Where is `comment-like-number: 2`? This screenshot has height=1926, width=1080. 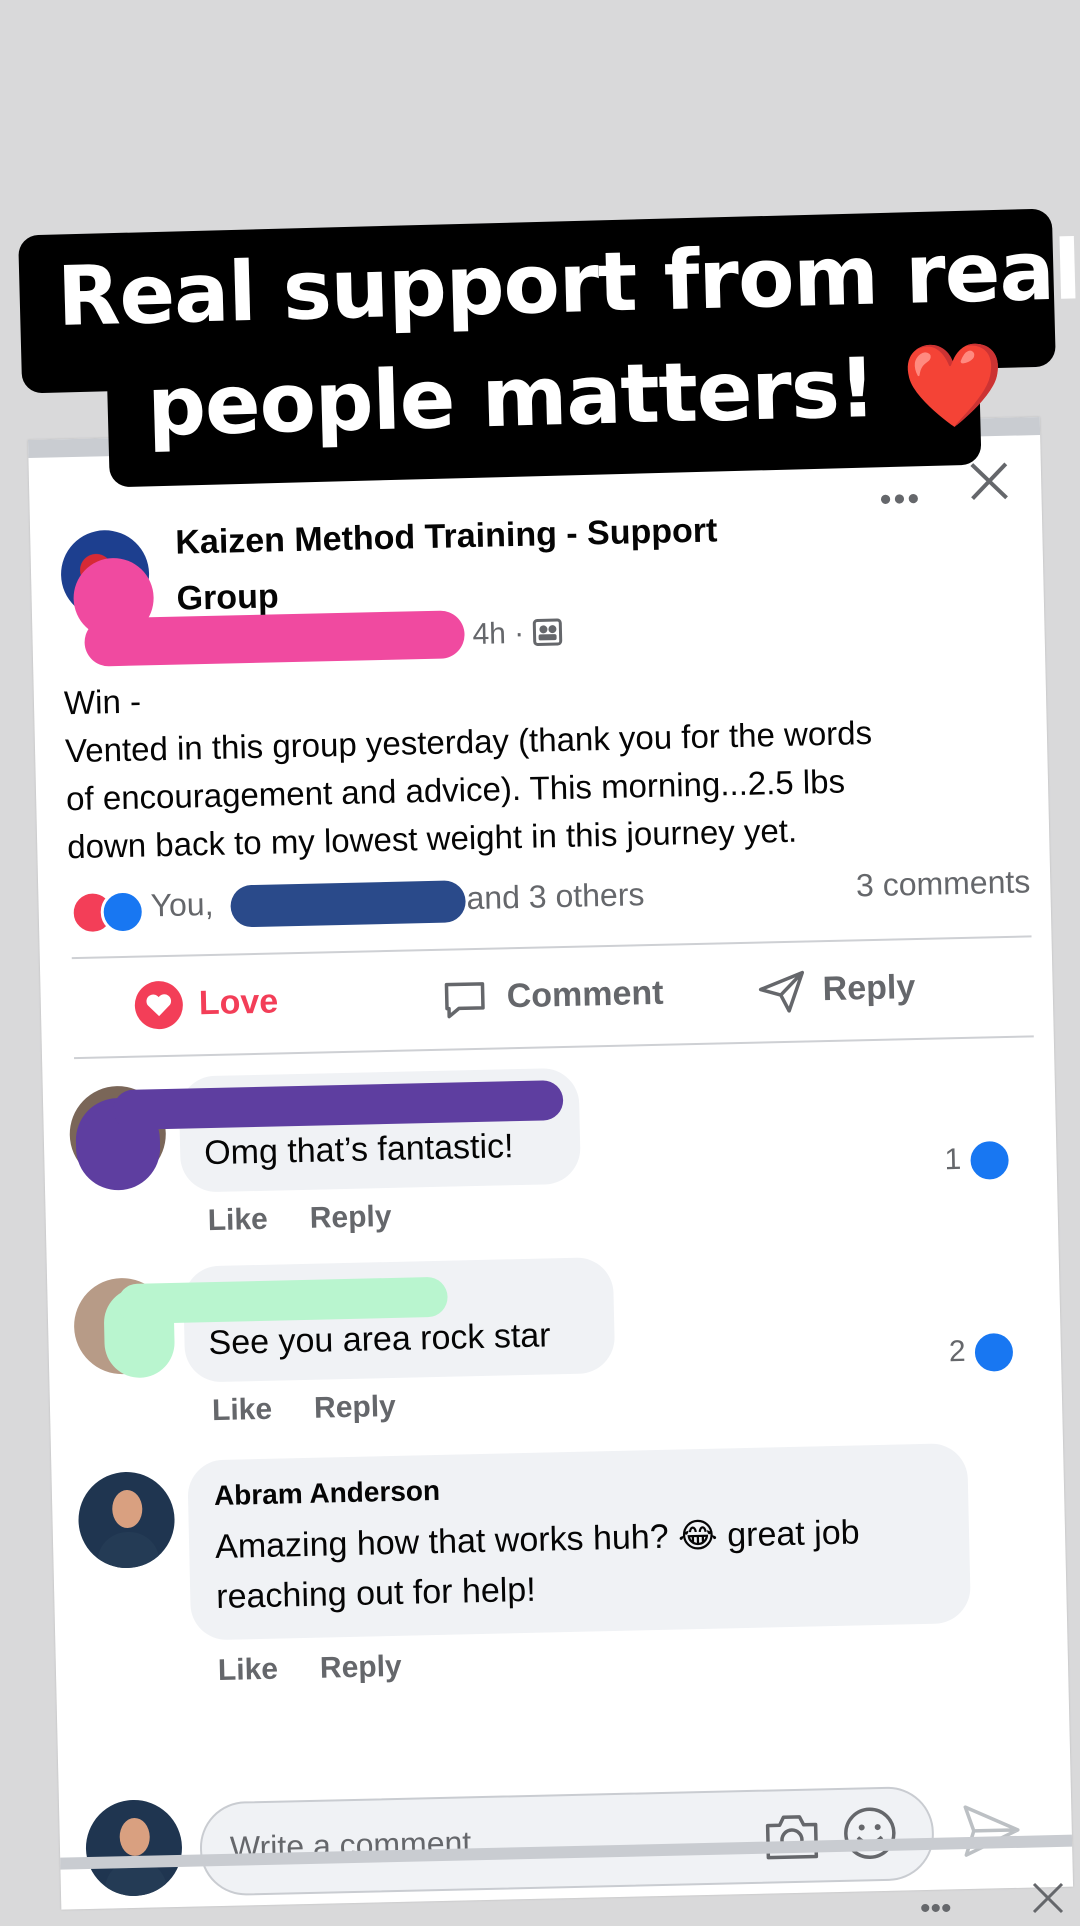
comment-like-number: 2 is located at coordinates (957, 1351).